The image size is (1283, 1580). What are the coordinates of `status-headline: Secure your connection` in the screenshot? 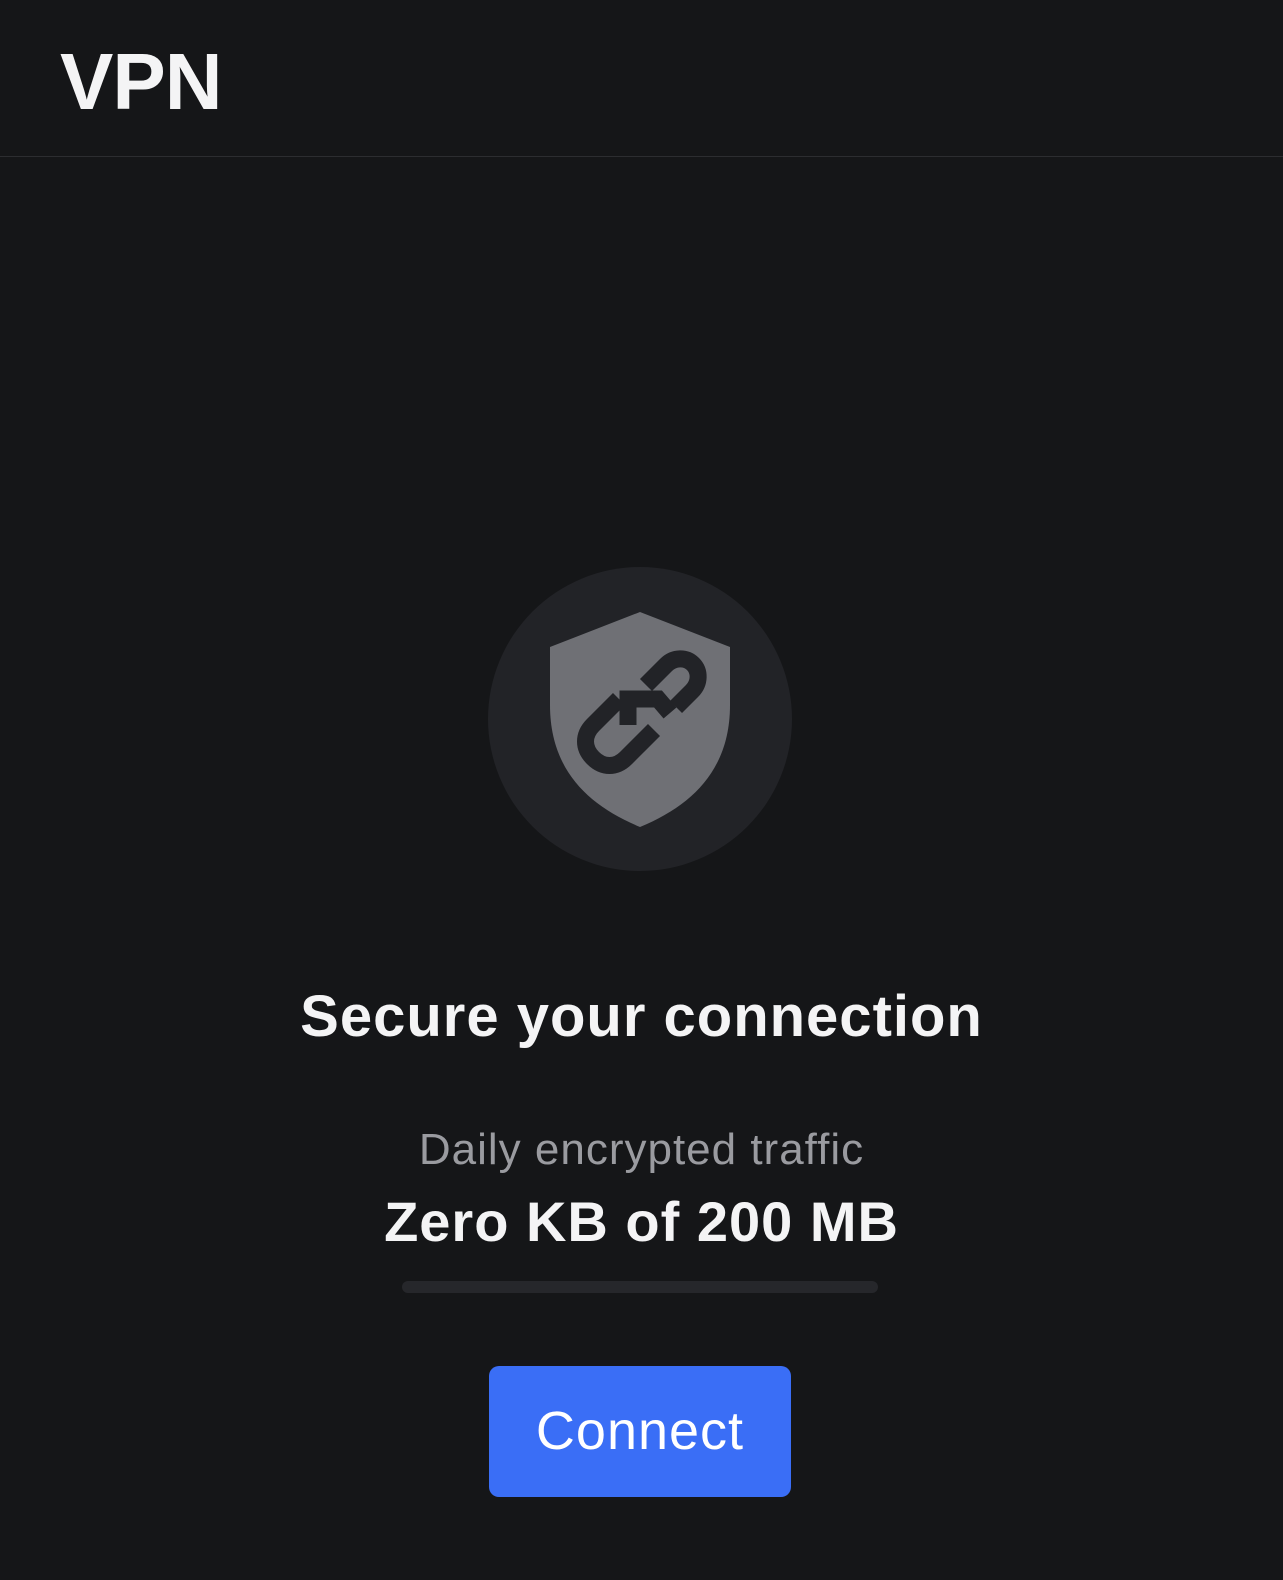 It's located at (641, 1016).